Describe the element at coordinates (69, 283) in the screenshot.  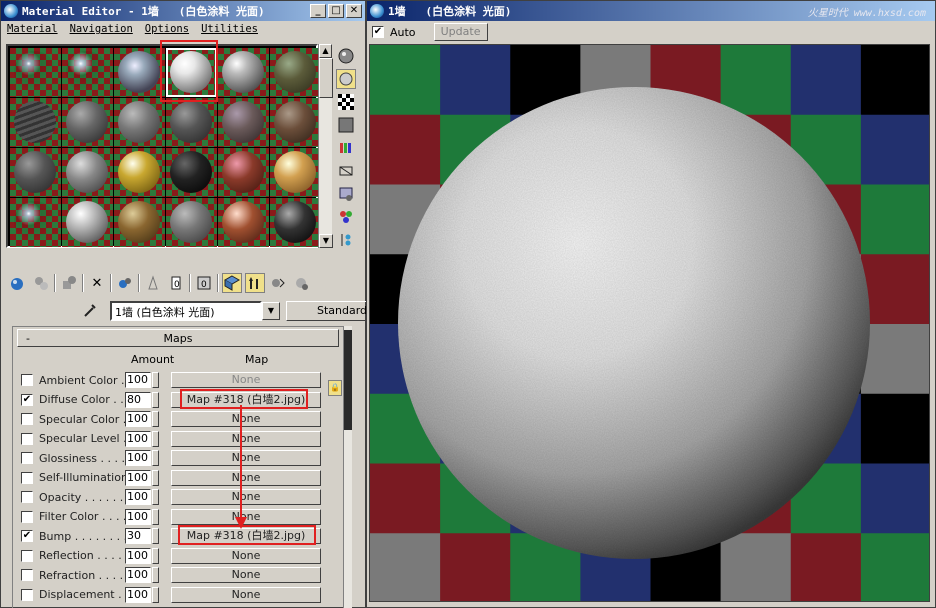
I see `assign-to-selection-icon` at that location.